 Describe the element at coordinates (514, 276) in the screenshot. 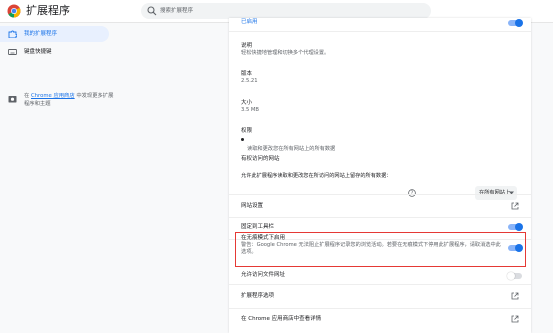

I see `file-urls-toggle` at that location.